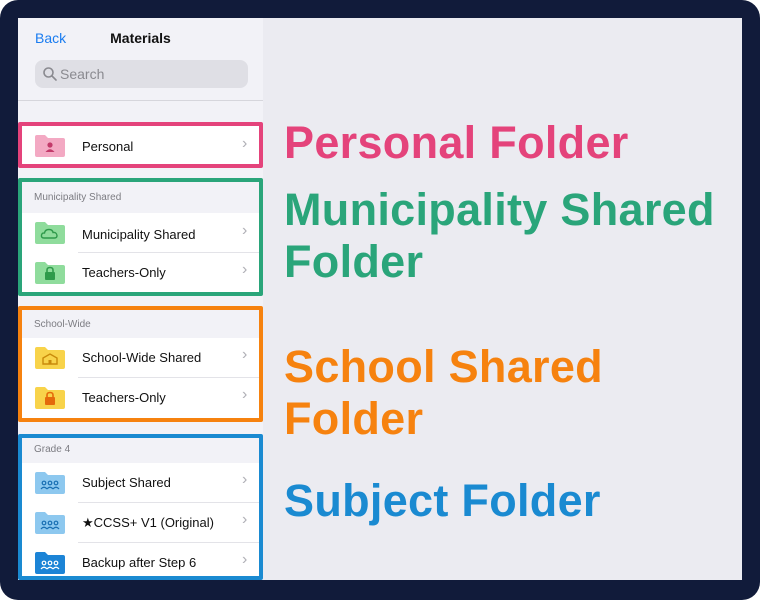 The image size is (760, 600). Describe the element at coordinates (140, 364) in the screenshot. I see `school-highlight-box` at that location.